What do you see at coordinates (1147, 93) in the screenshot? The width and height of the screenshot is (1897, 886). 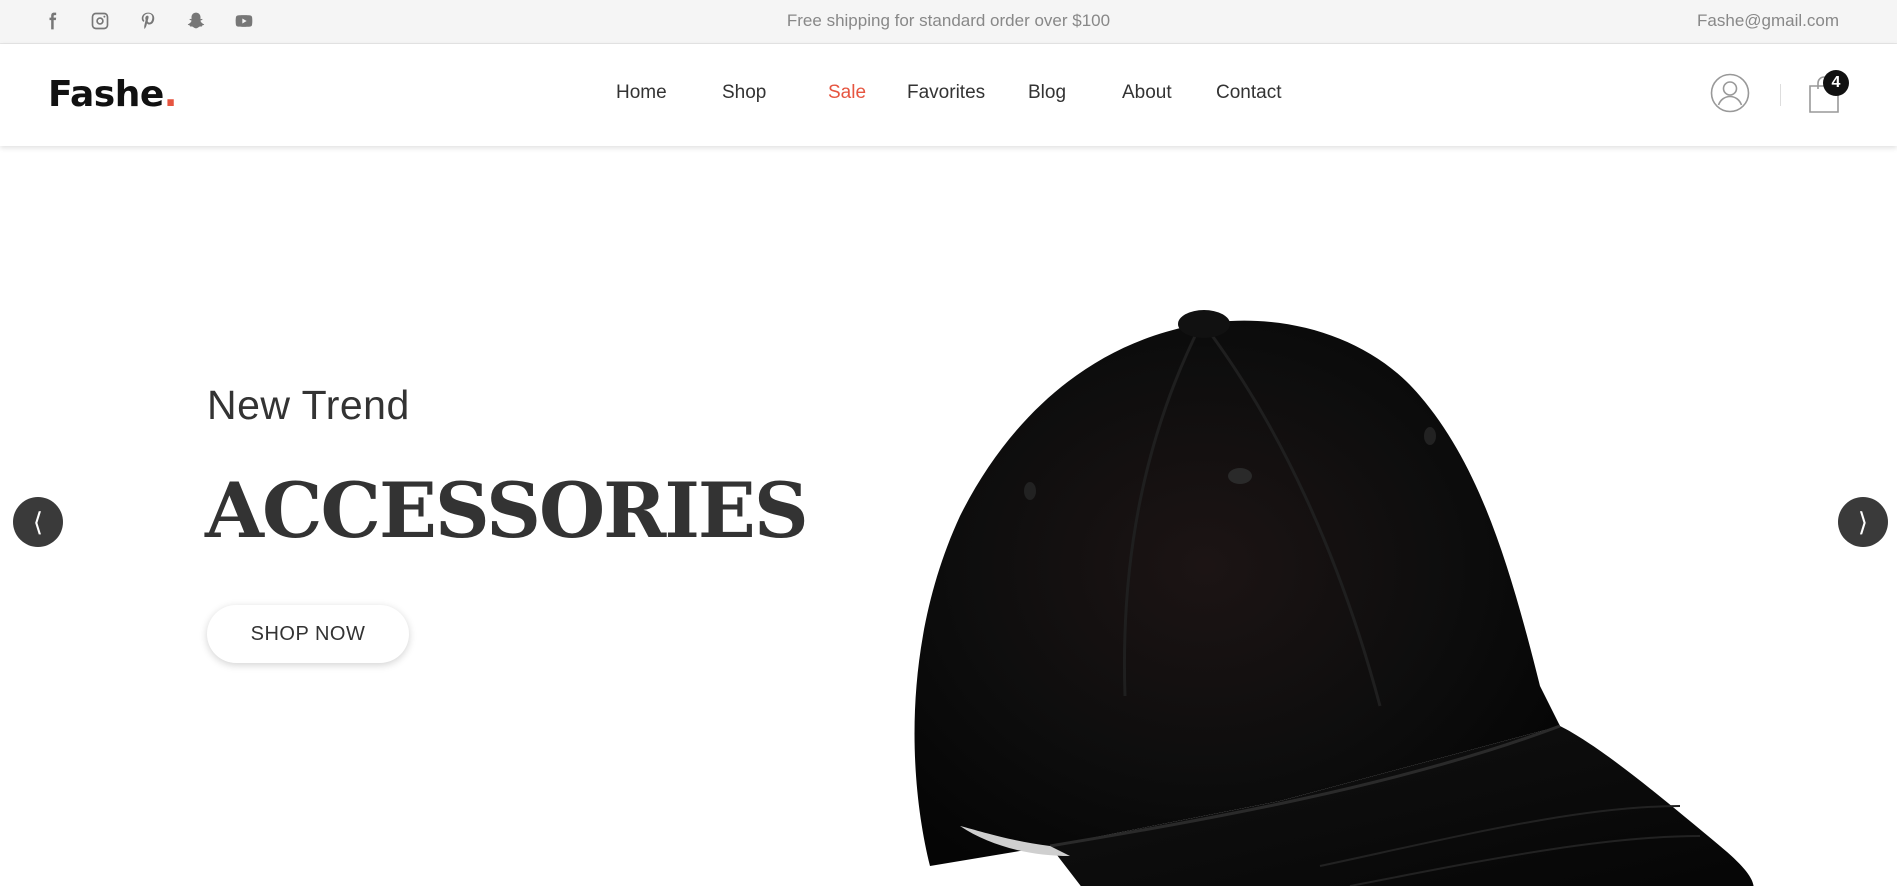 I see `nav-about: About` at bounding box center [1147, 93].